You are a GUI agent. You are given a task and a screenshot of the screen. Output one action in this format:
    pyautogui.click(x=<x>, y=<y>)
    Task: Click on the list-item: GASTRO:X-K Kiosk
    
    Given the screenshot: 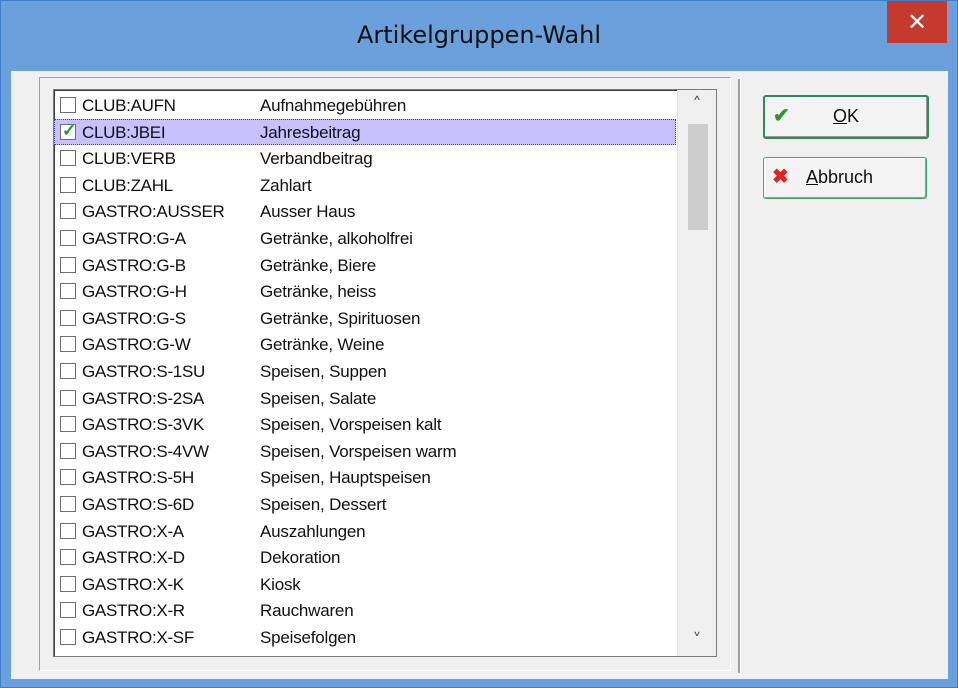 What is the action you would take?
    pyautogui.click(x=365, y=584)
    